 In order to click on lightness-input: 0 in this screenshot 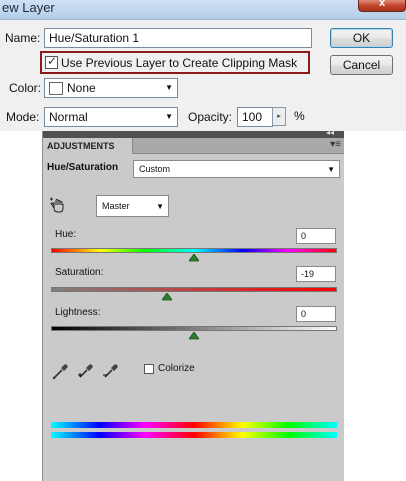, I will do `click(316, 314)`.